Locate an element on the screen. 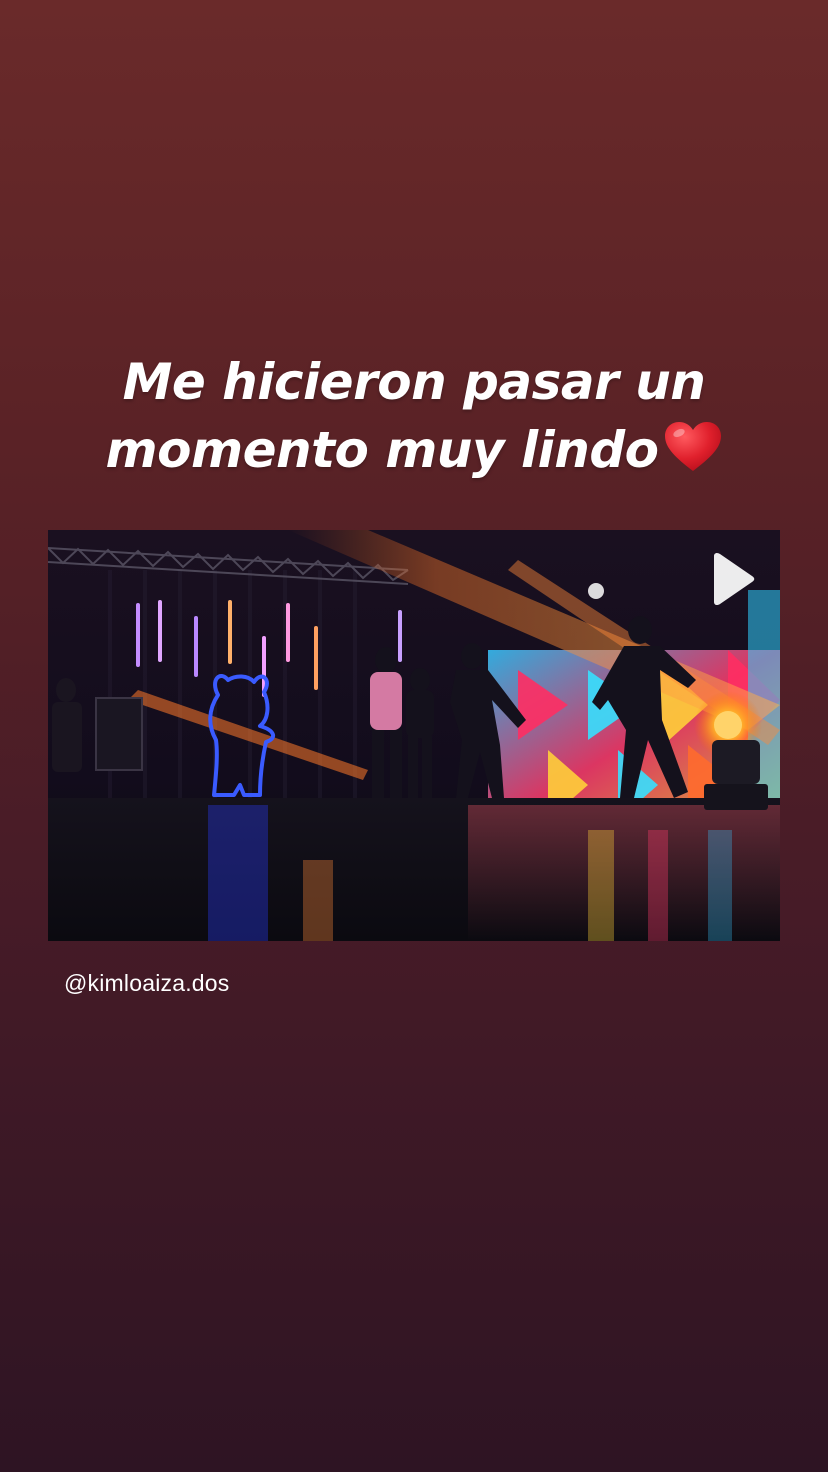  caption-line-2-wrap: momento muy lindo is located at coordinates (414, 450).